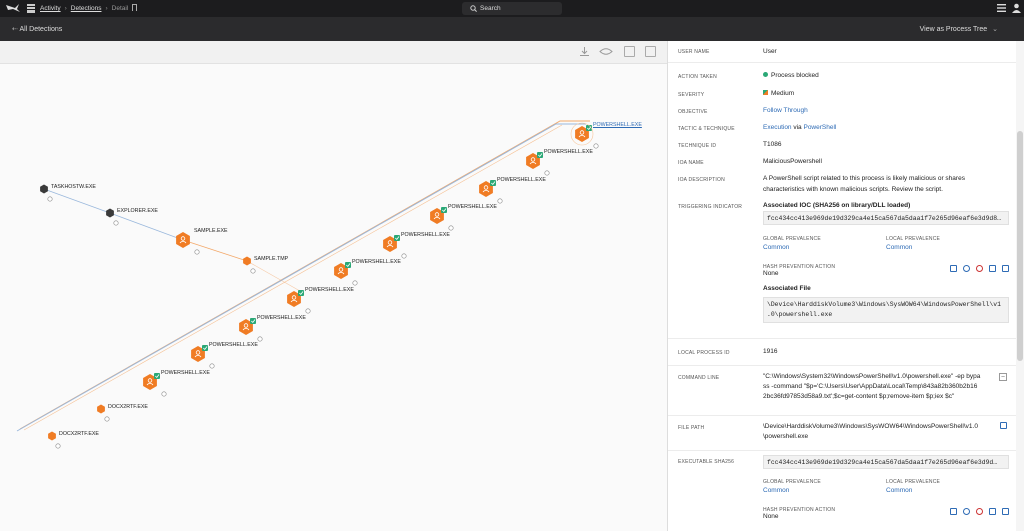 The width and height of the screenshot is (1024, 531). Describe the element at coordinates (86, 8) in the screenshot. I see `breadcrumb-detections: Detections` at that location.